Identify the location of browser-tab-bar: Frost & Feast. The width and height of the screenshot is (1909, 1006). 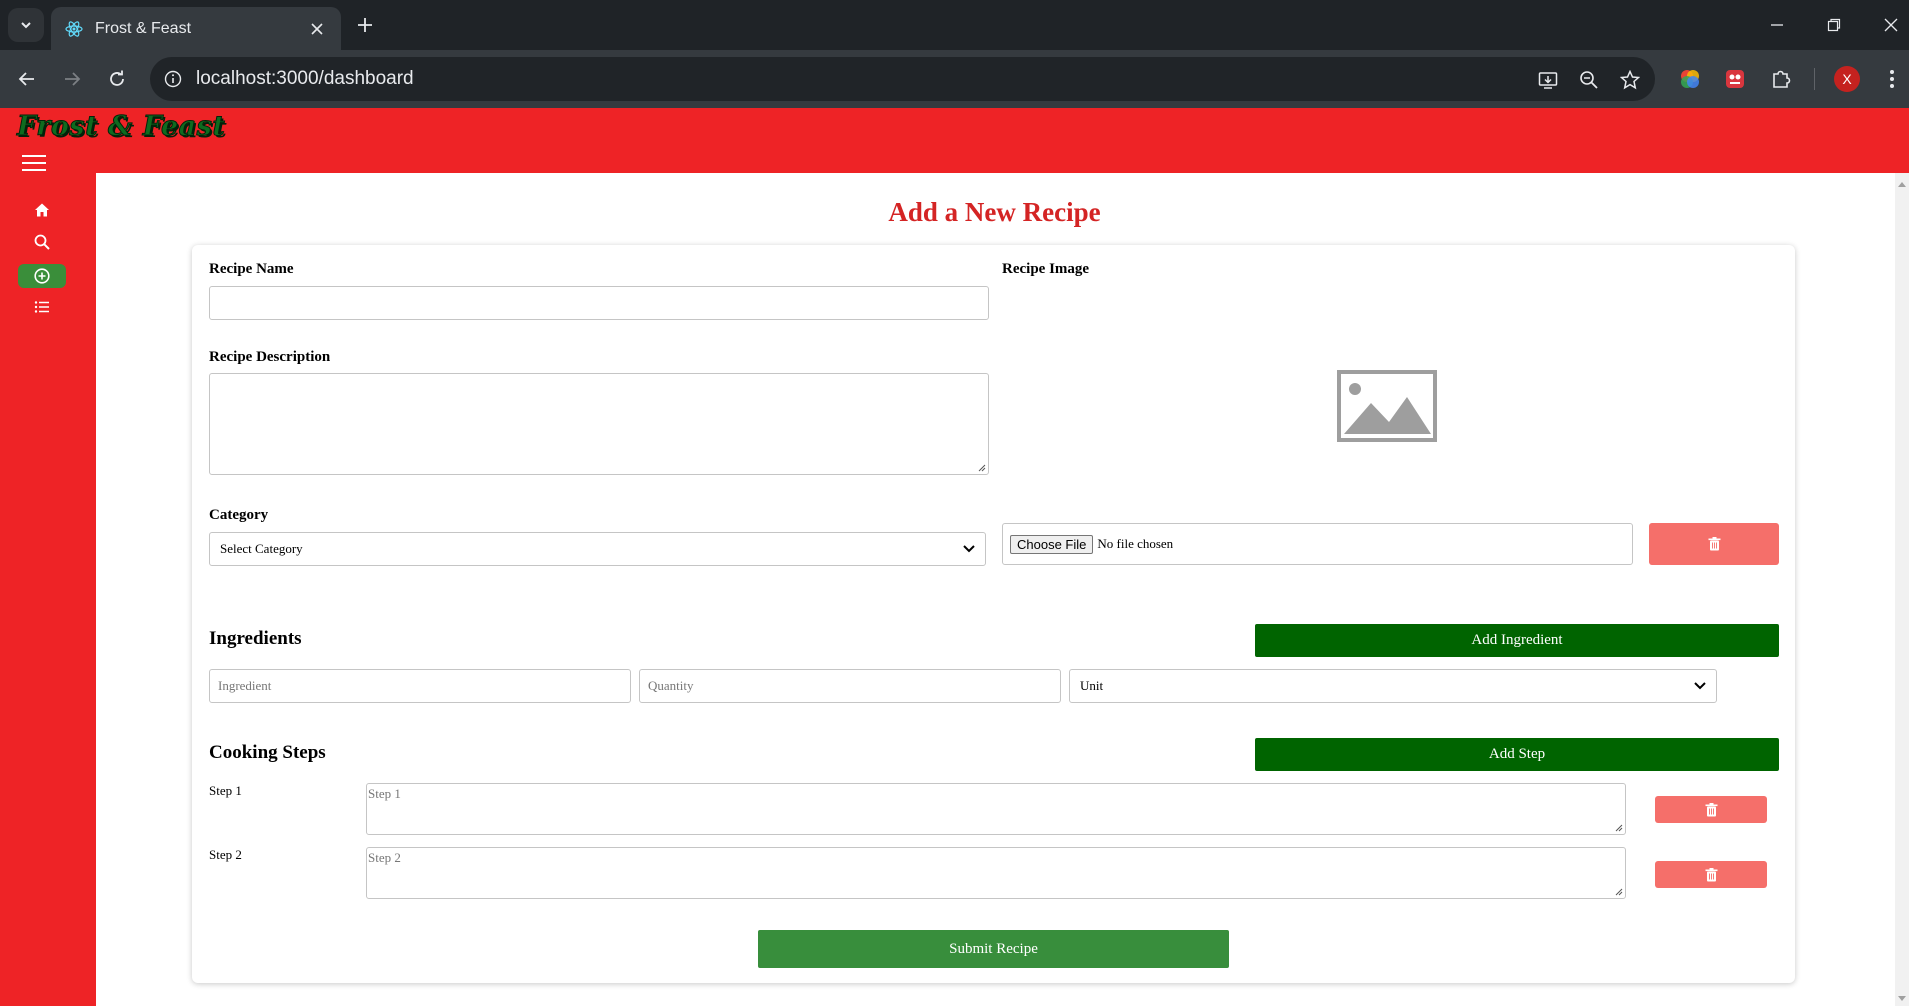
(954, 25).